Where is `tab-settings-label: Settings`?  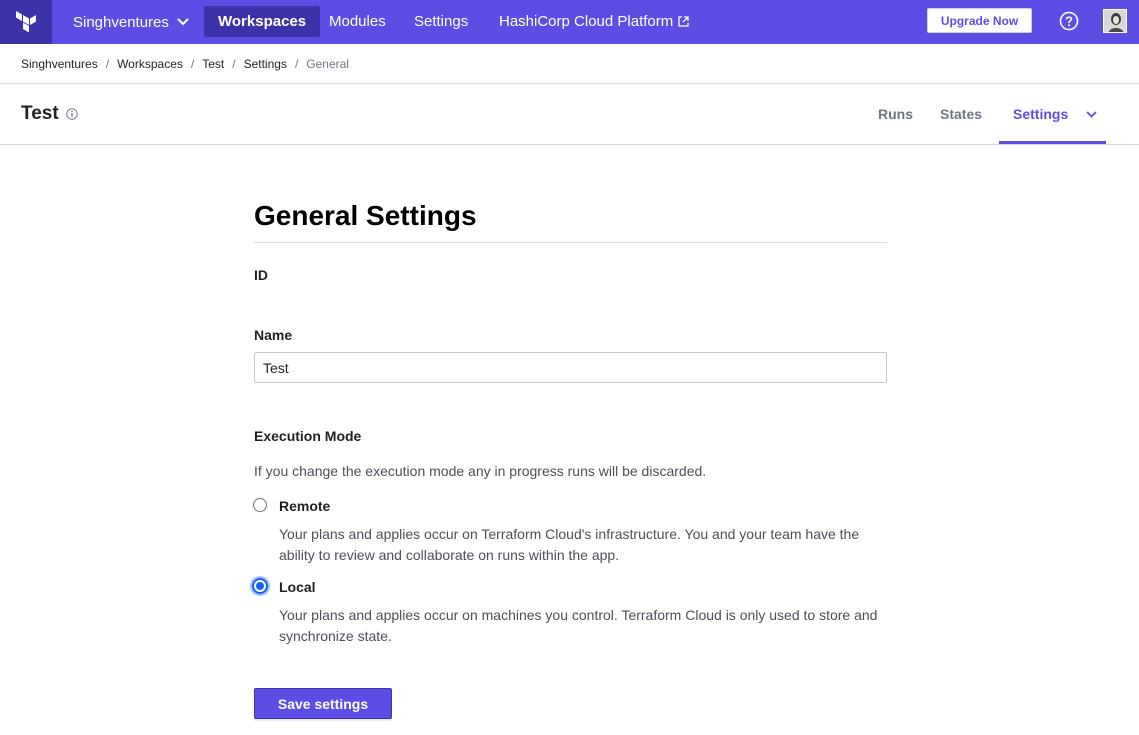 tab-settings-label: Settings is located at coordinates (1041, 114).